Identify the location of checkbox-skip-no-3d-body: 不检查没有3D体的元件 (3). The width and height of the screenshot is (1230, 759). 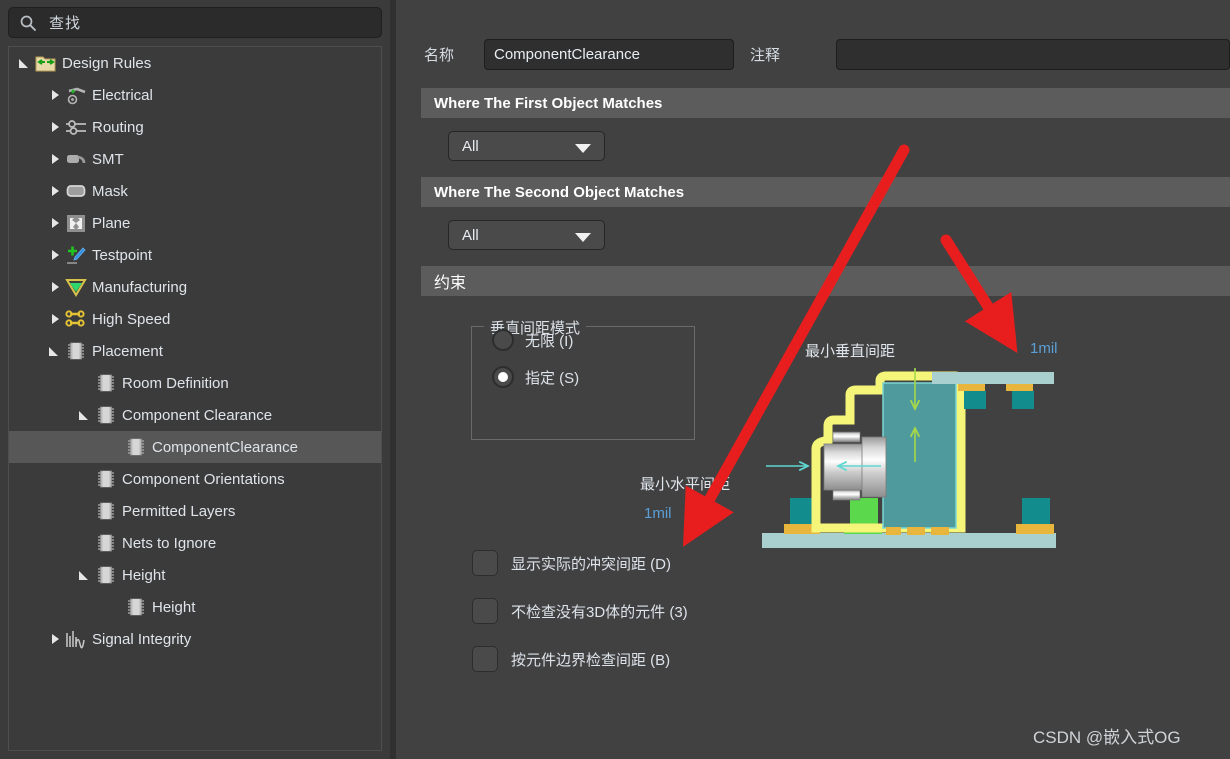
(580, 611).